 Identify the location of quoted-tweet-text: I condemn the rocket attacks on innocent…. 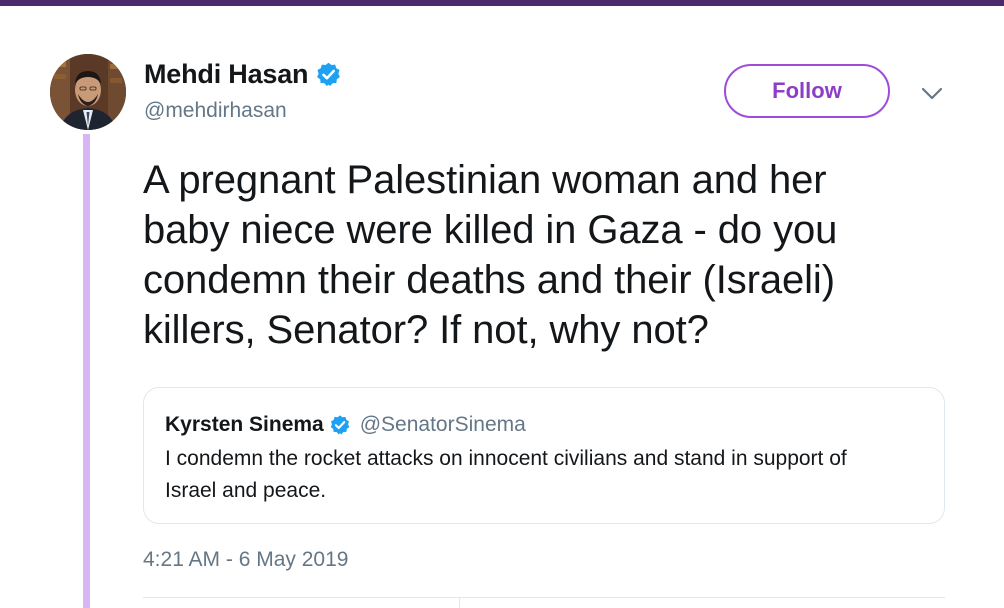
(545, 475).